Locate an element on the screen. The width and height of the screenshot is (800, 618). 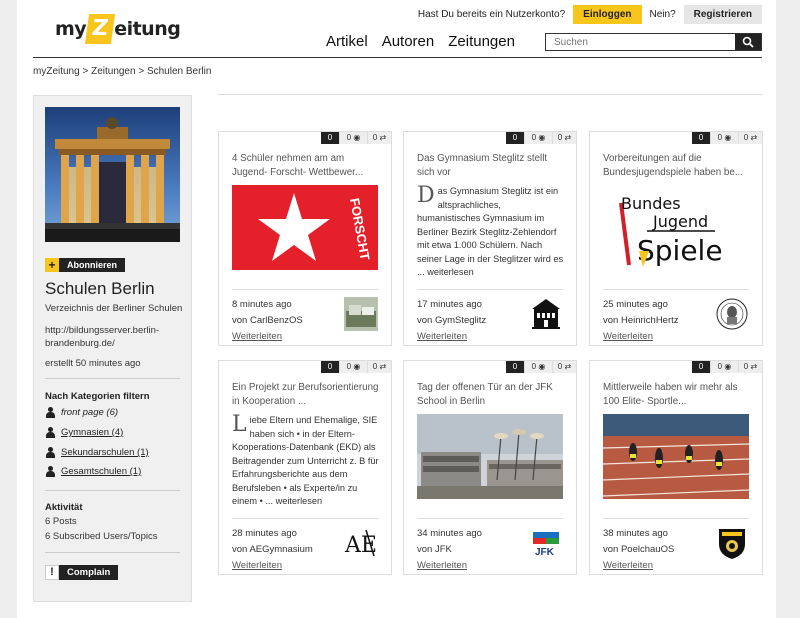
newspaper-photo is located at coordinates (112, 174).